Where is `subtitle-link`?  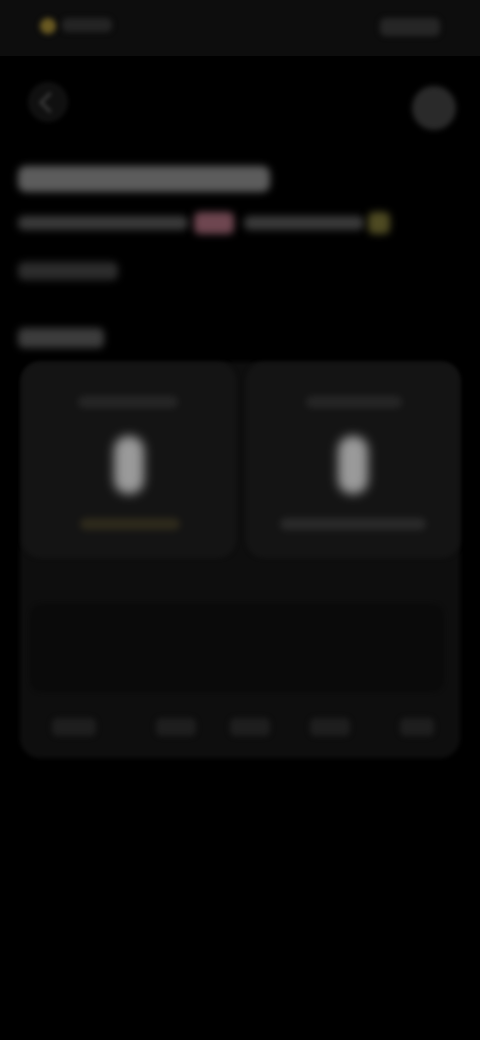 subtitle-link is located at coordinates (68, 271).